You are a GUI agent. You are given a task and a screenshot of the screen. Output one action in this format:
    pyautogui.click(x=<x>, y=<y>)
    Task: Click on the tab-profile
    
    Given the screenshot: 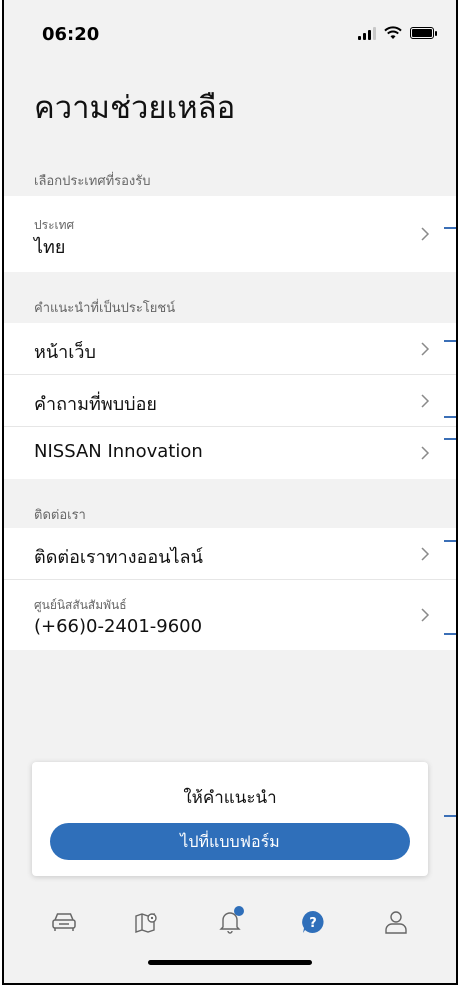 What is the action you would take?
    pyautogui.click(x=396, y=922)
    